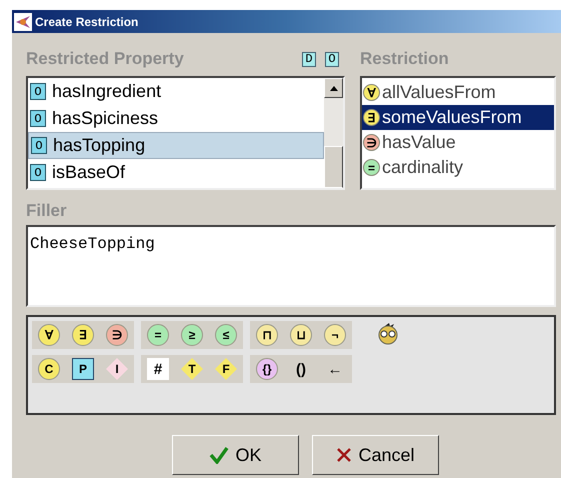 This screenshot has height=478, width=561. Describe the element at coordinates (83, 335) in the screenshot. I see `symbol-button: ∃` at that location.